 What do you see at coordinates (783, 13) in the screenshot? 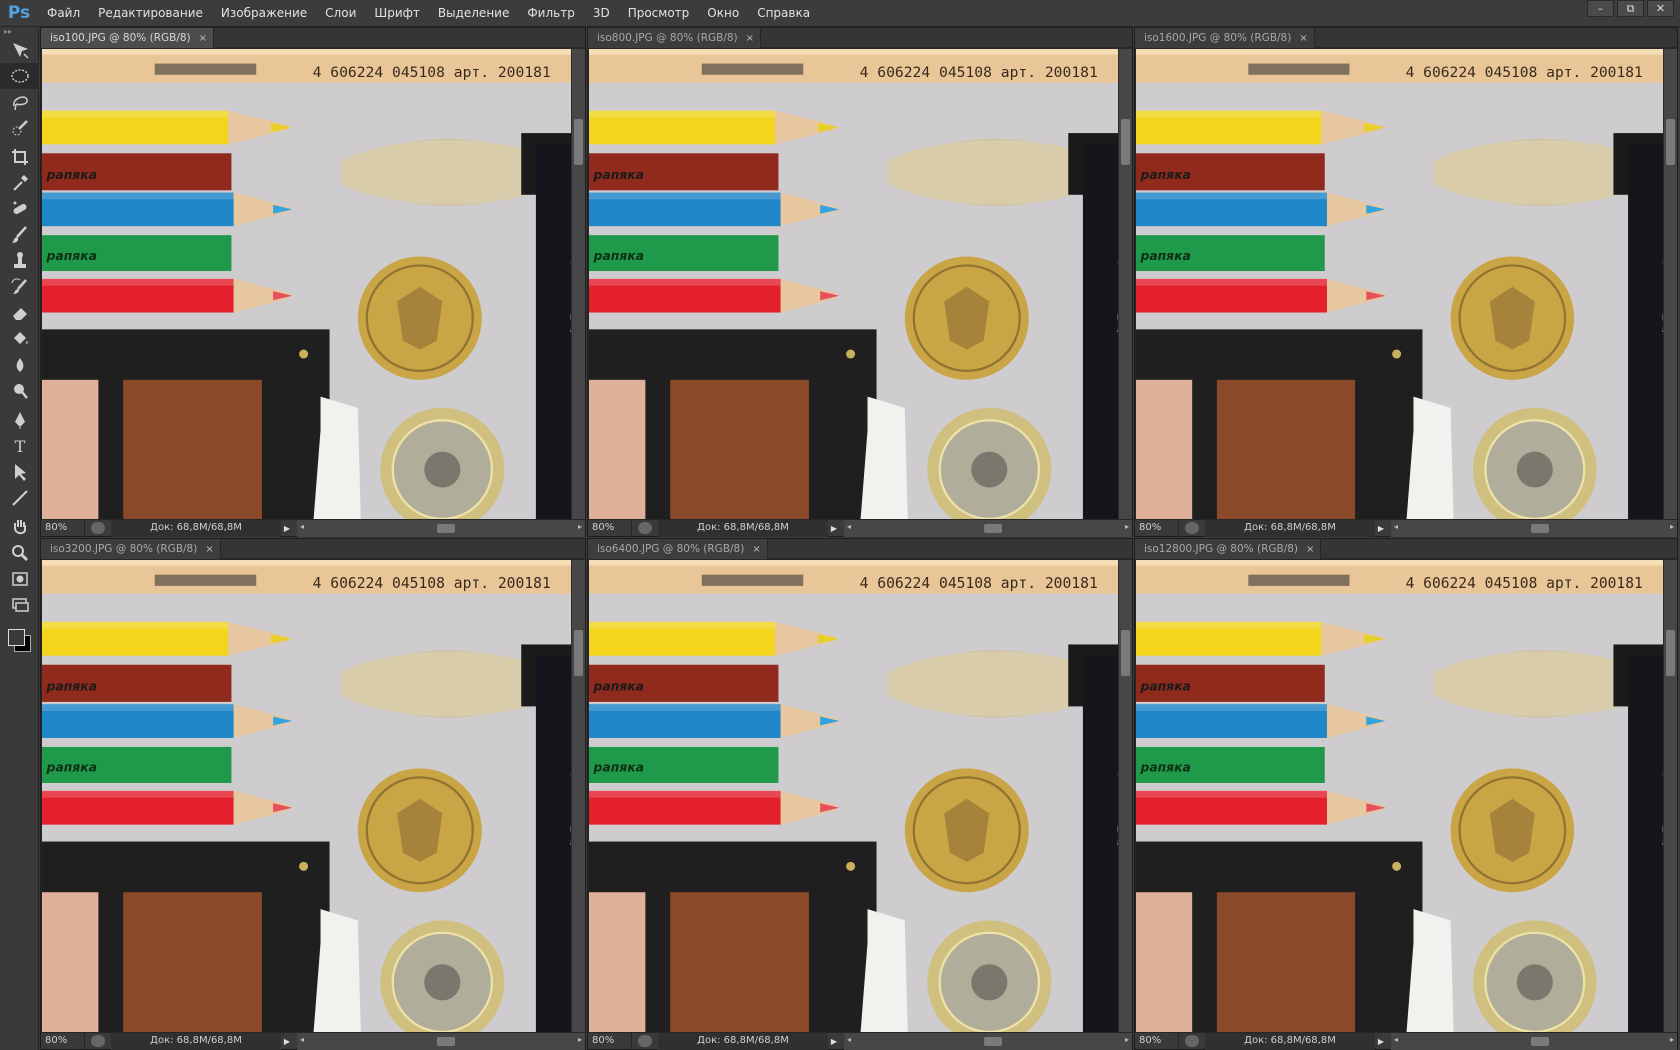
I see `menu-10: Справка` at bounding box center [783, 13].